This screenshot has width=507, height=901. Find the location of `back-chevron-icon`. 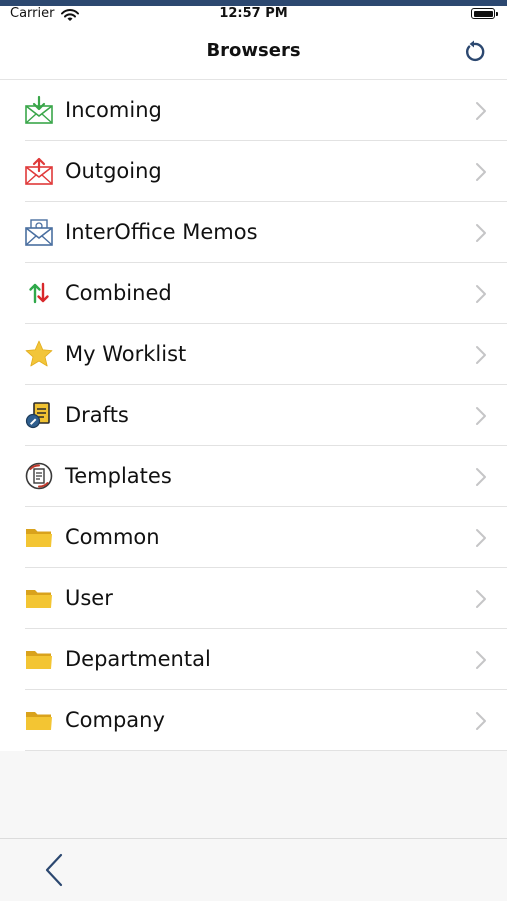

back-chevron-icon is located at coordinates (54, 870).